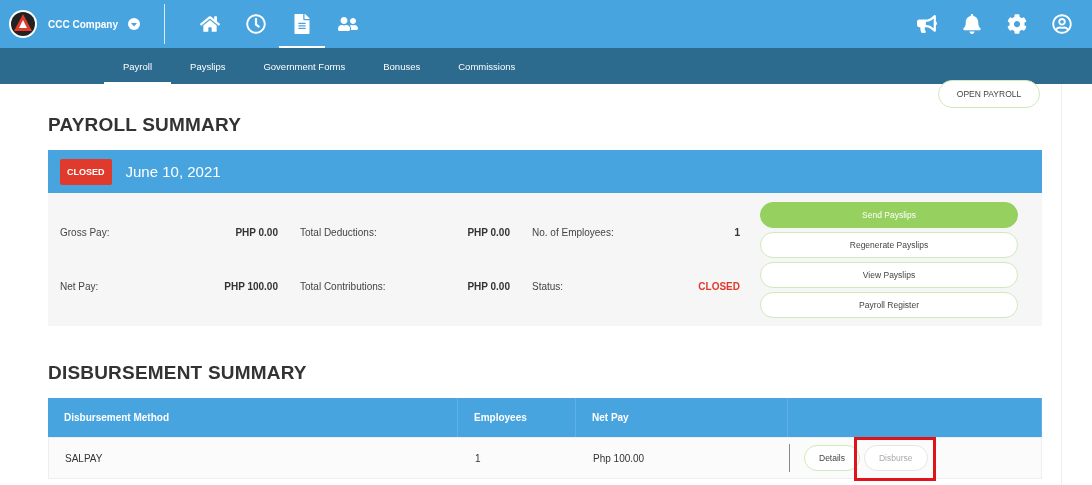 The width and height of the screenshot is (1092, 485). I want to click on field-label: Status:, so click(548, 286).